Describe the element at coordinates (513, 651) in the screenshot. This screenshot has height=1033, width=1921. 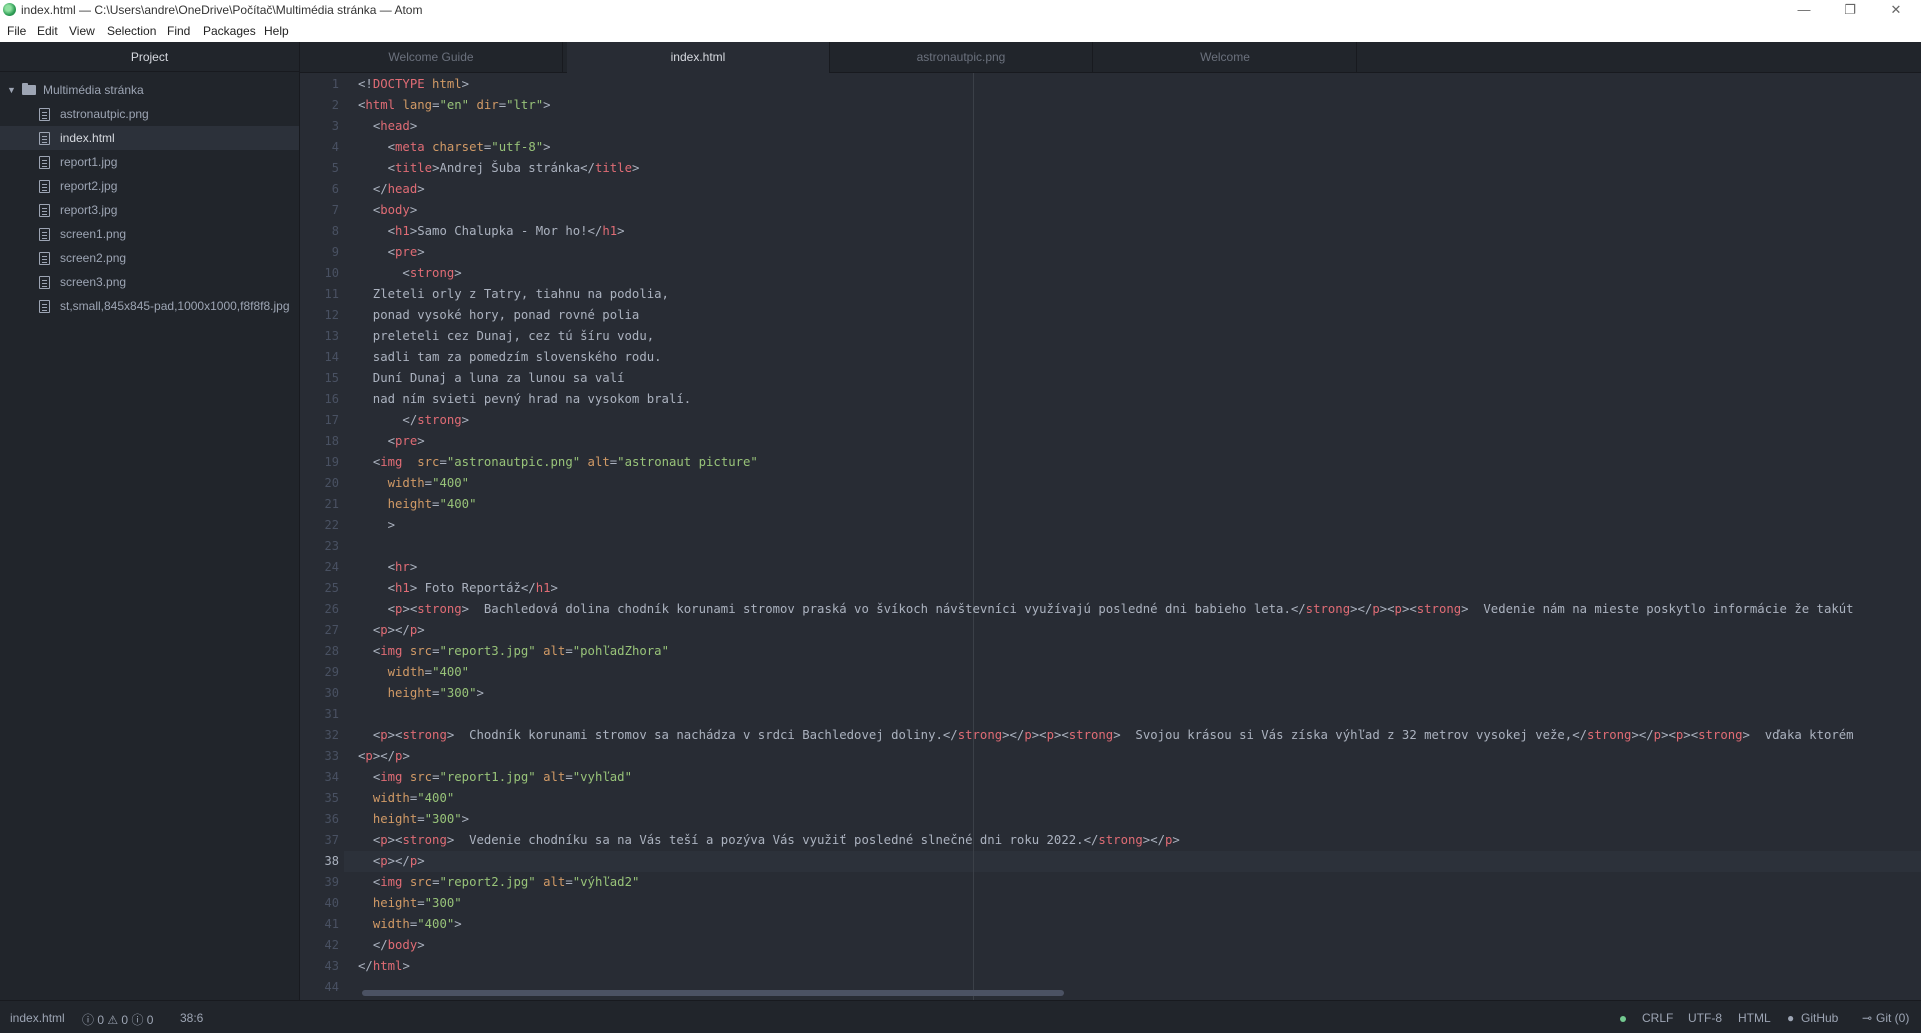
I see `code-line: <img src="report3.jpg" alt="pohľadZhora"` at that location.